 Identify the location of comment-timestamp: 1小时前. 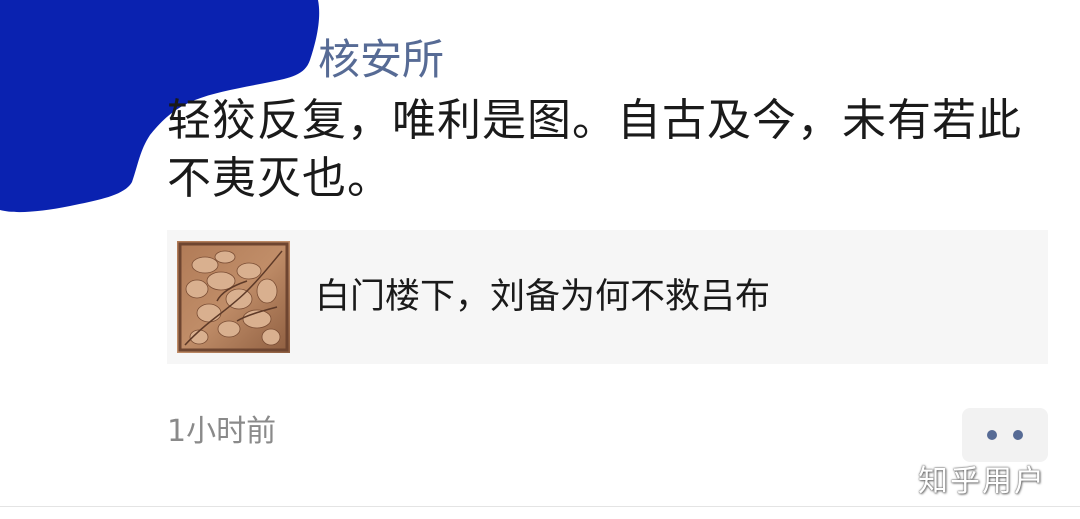
(222, 431).